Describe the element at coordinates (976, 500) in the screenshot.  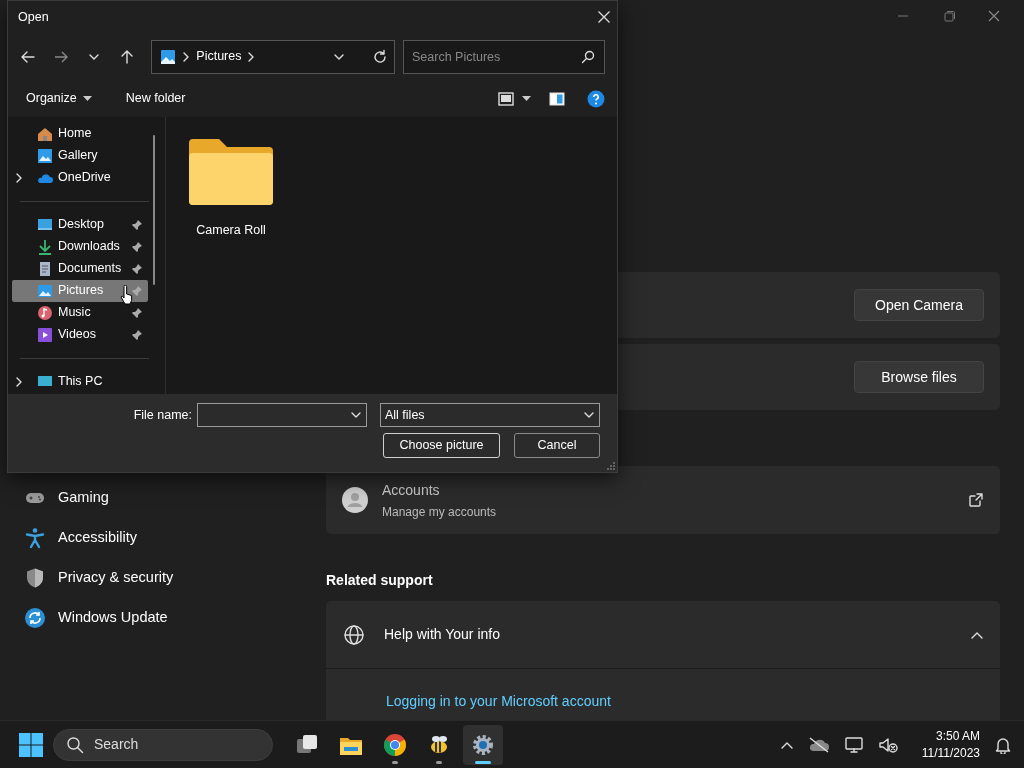
I see `external-link-icon` at that location.